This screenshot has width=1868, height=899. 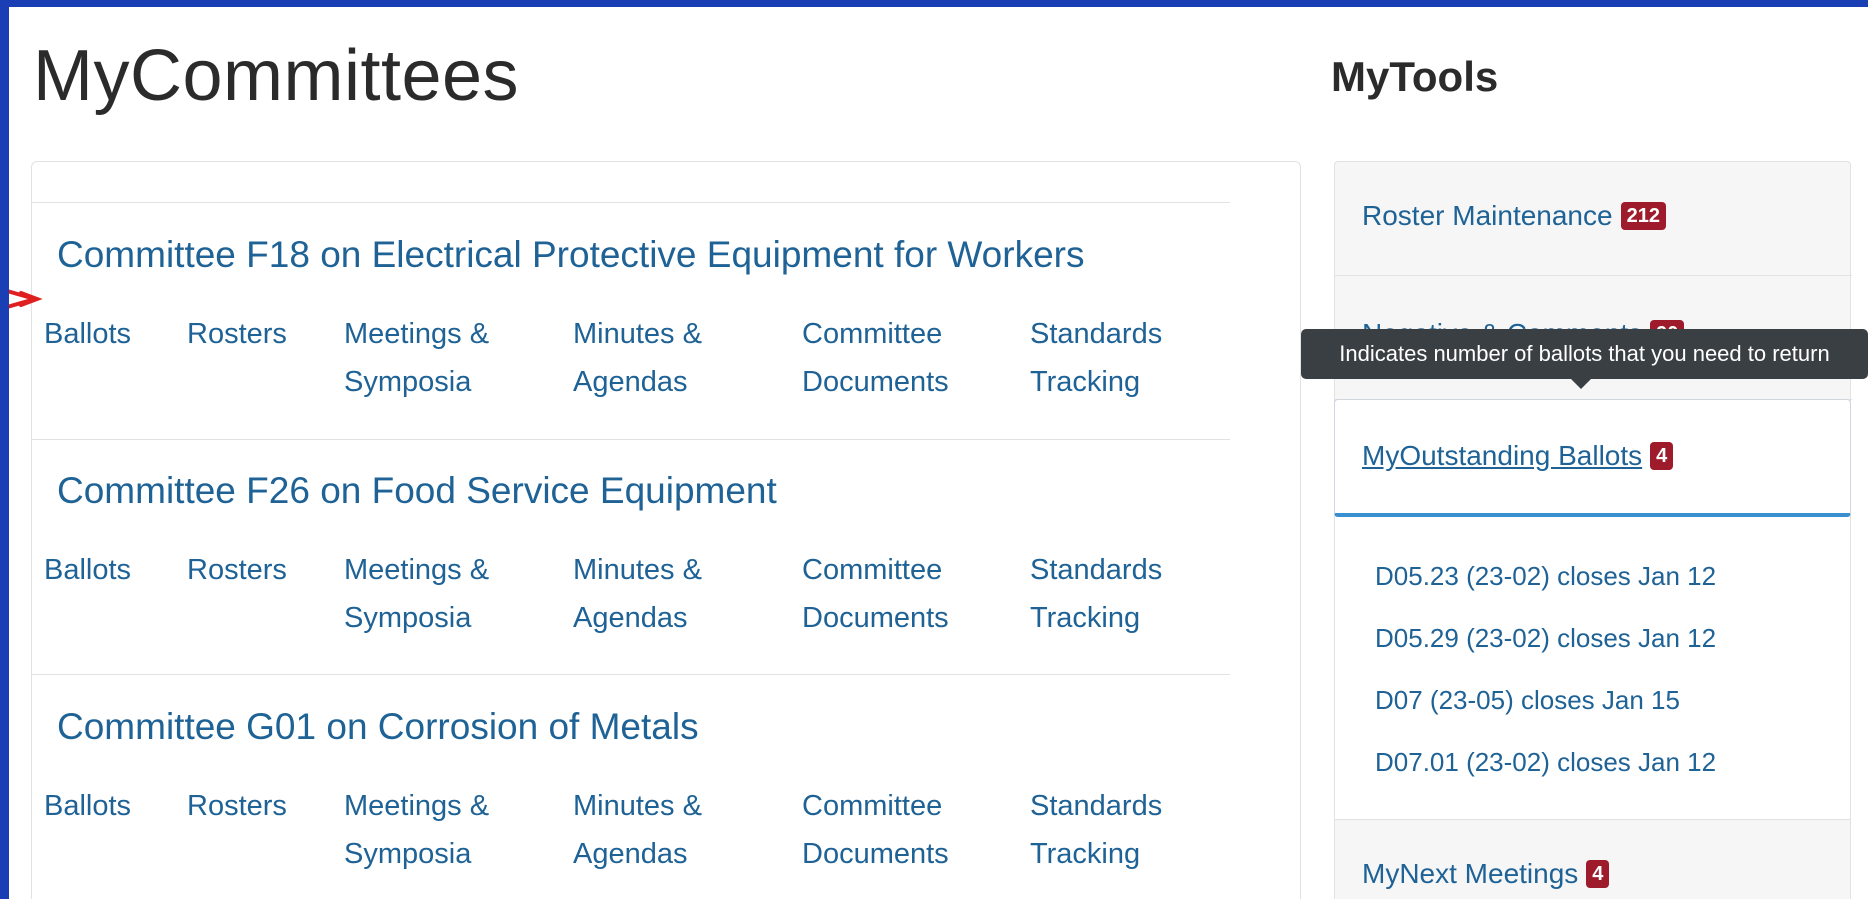 I want to click on committee-g01-title: Committee G01 on Corrosion of Metals, so click(x=378, y=727).